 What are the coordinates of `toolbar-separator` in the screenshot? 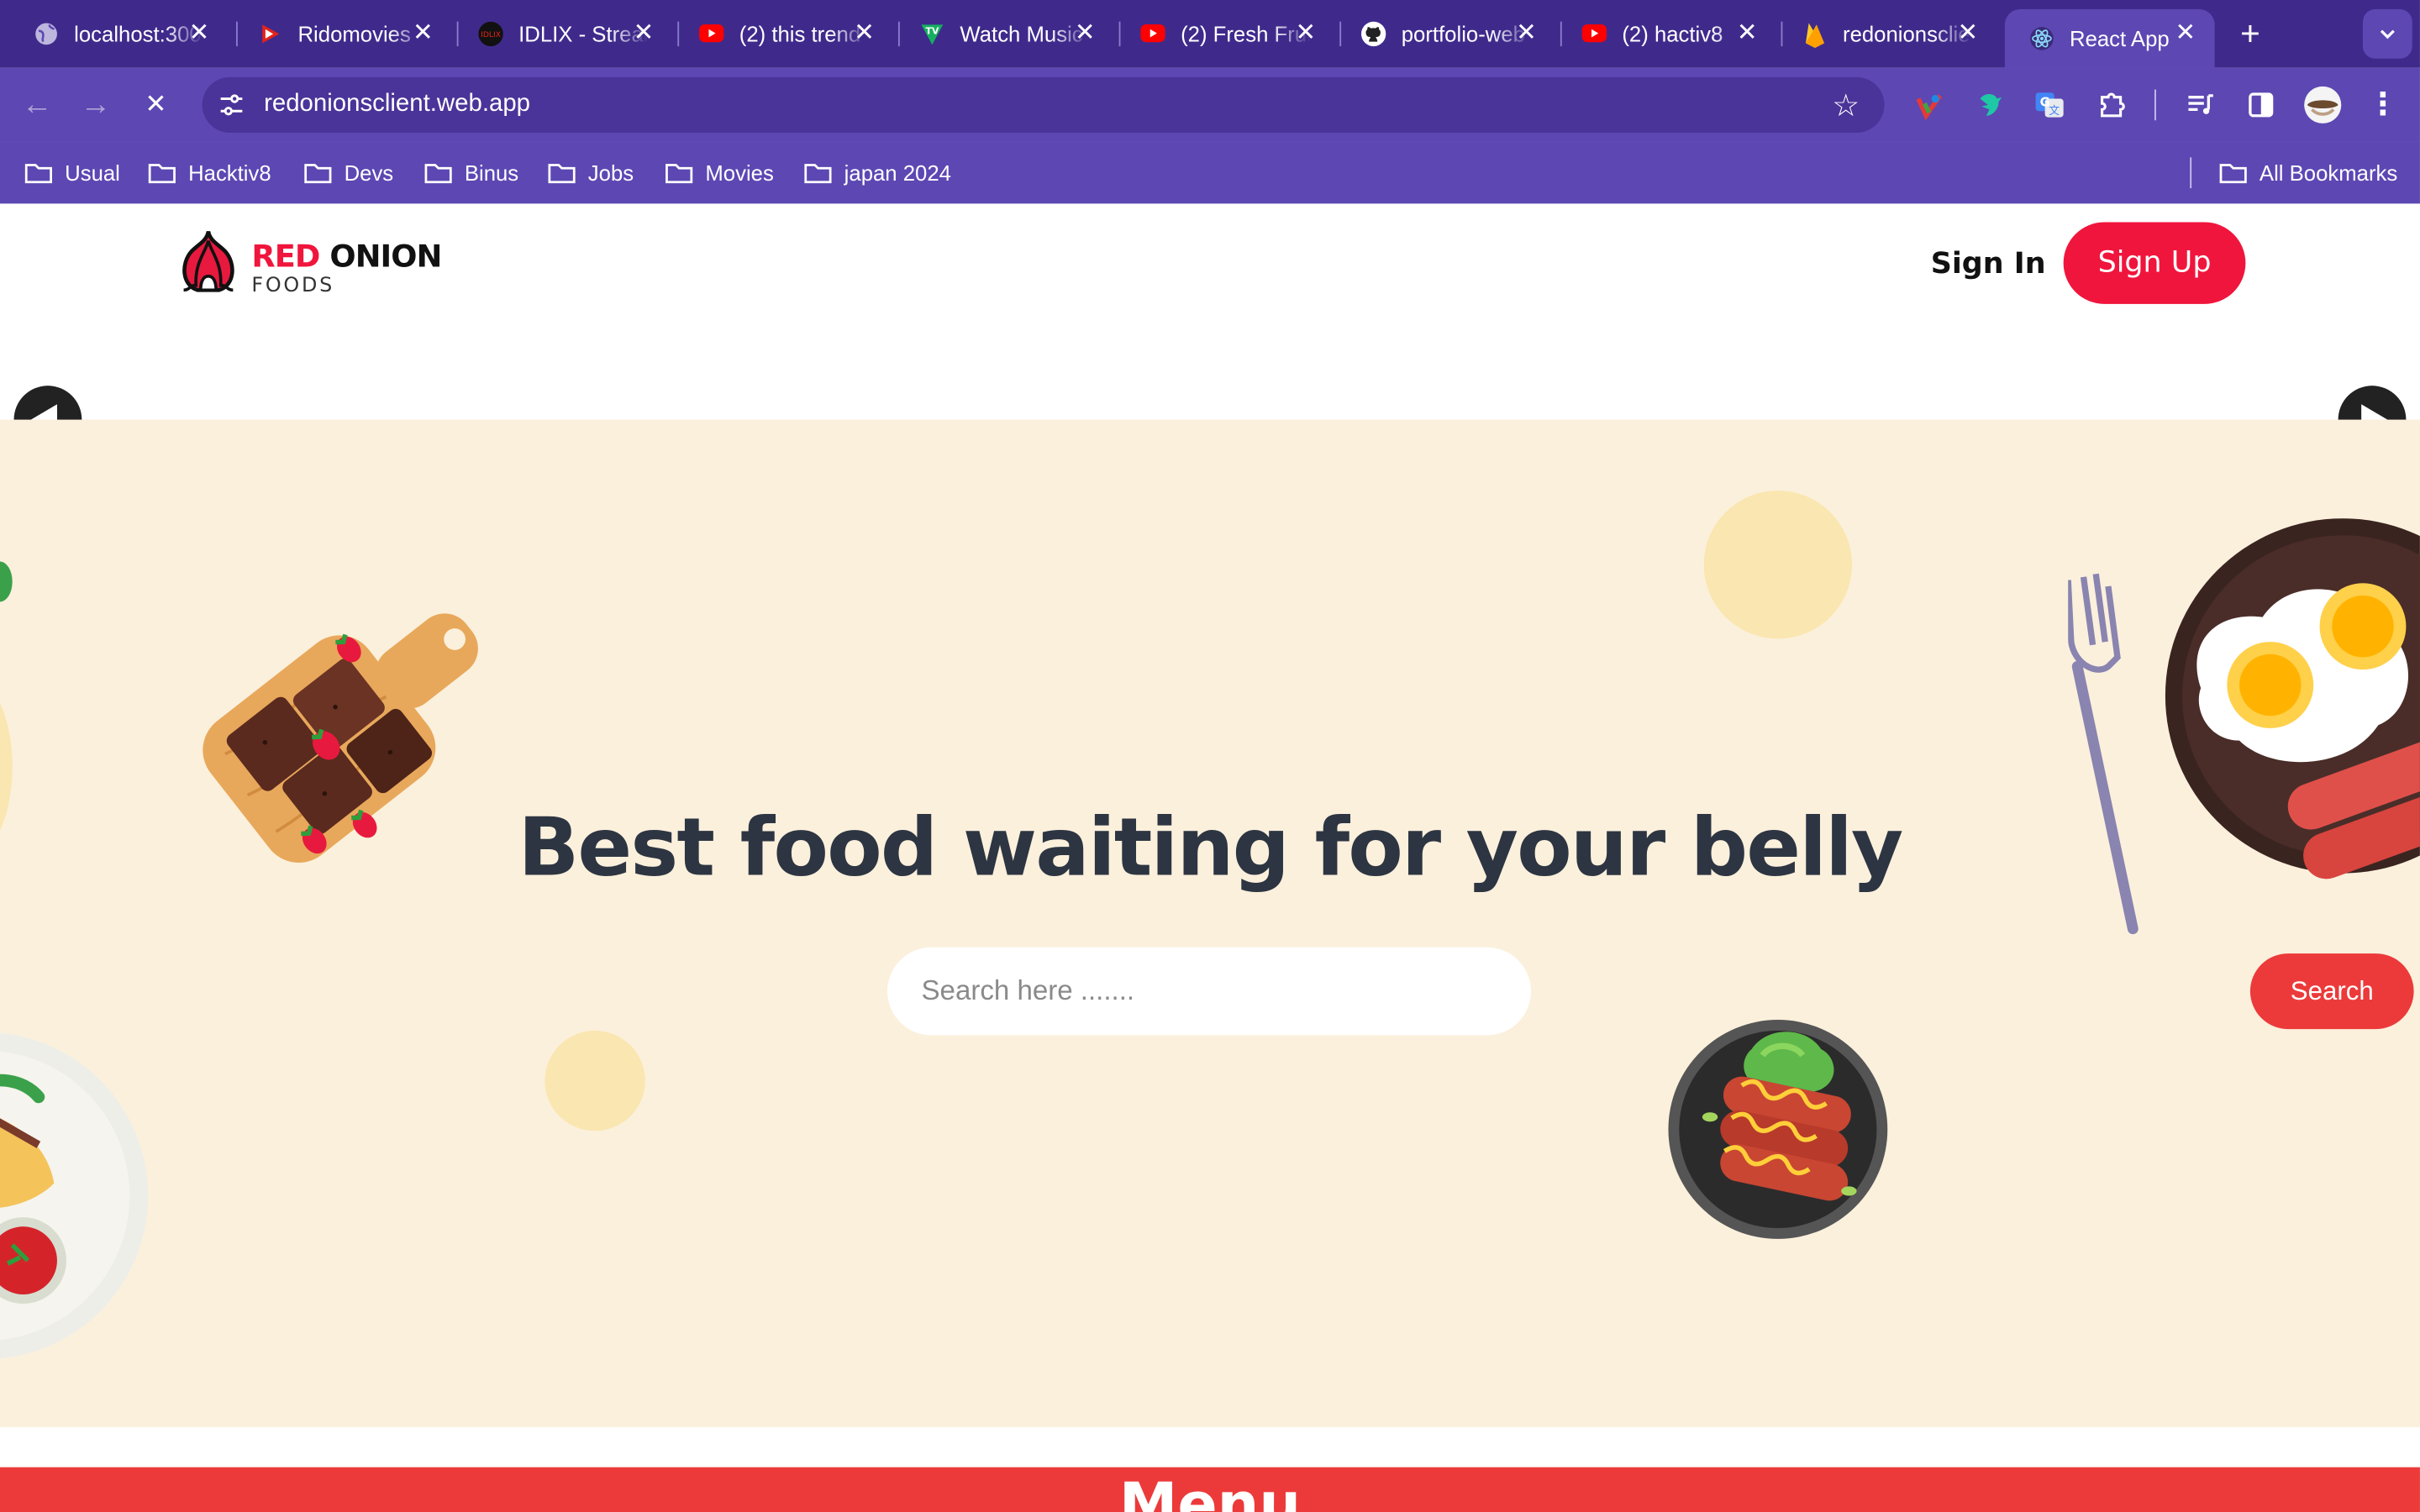 It's located at (2155, 105).